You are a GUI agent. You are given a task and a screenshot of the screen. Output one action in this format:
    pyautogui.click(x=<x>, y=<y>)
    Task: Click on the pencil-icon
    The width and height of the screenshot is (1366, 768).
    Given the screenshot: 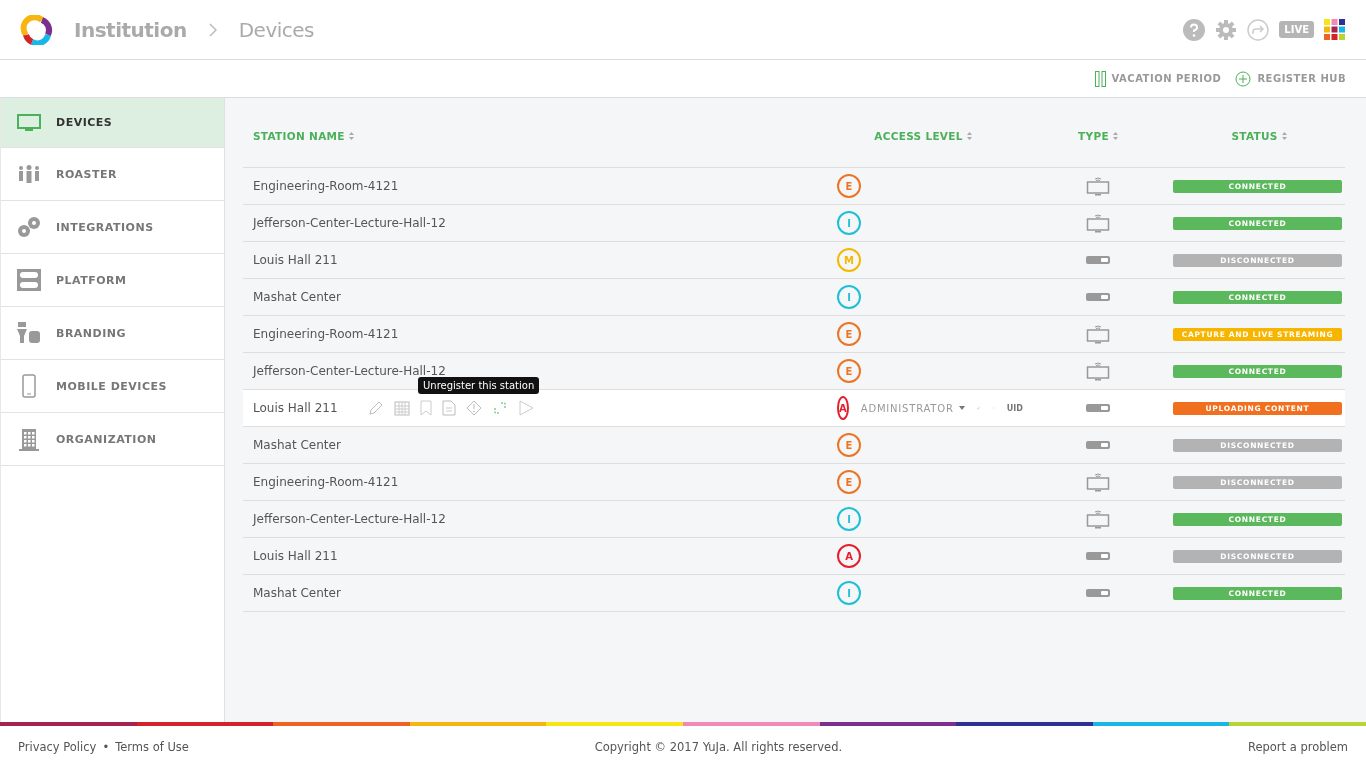 What is the action you would take?
    pyautogui.click(x=375, y=408)
    